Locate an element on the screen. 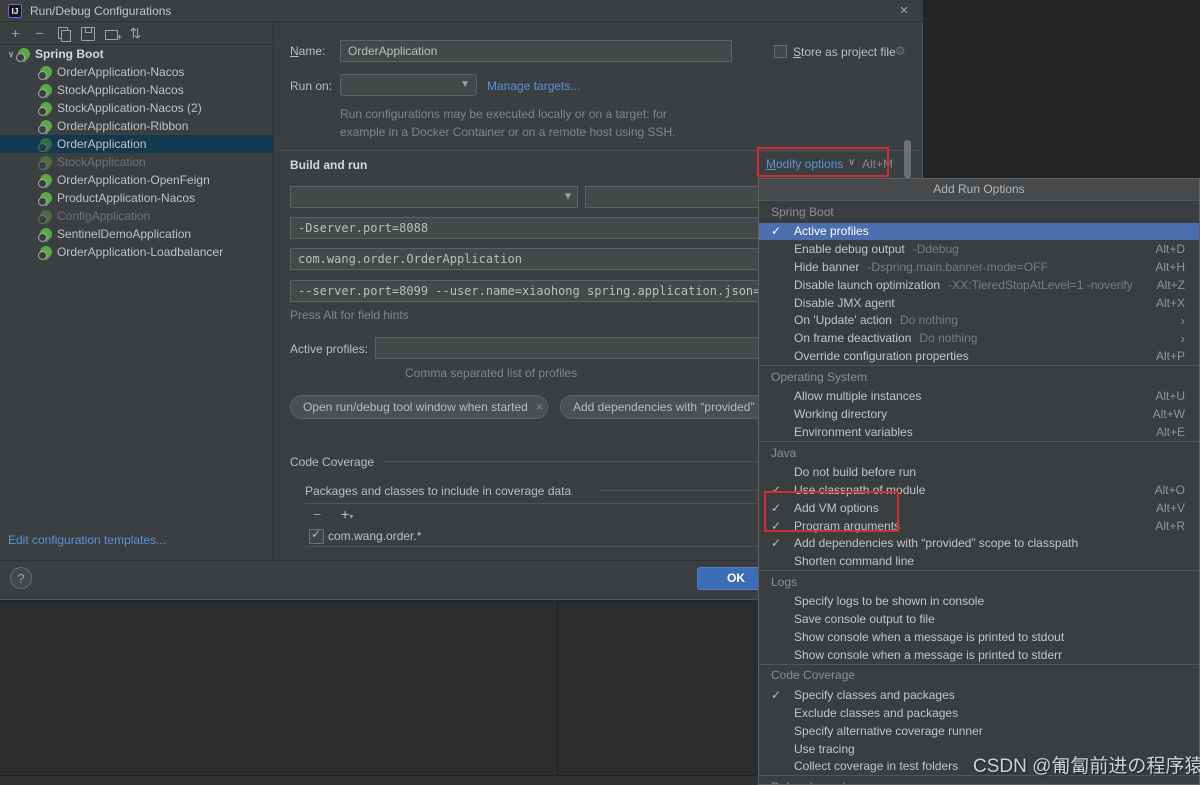 Image resolution: width=1200 pixels, height=785 pixels. coverage-pattern-checkbox is located at coordinates (316, 535).